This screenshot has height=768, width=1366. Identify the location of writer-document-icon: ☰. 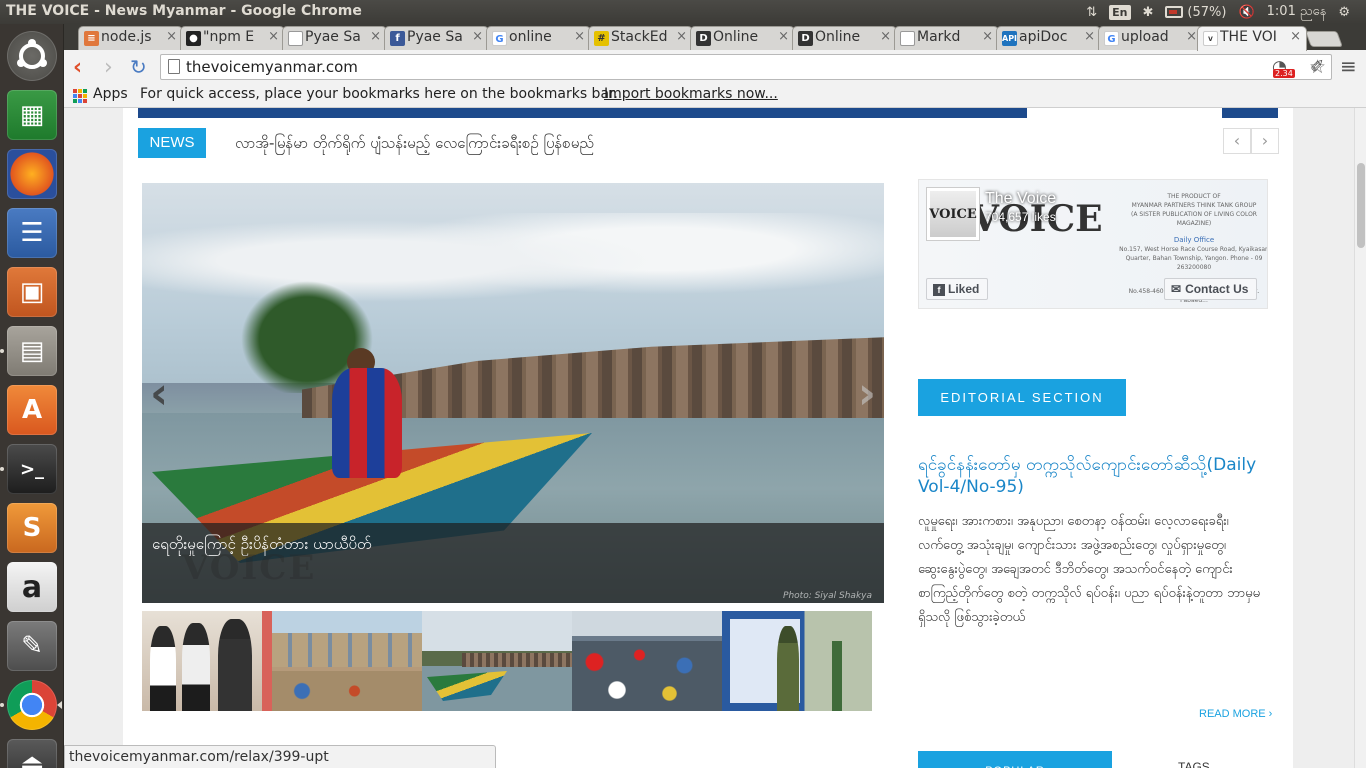
(32, 233).